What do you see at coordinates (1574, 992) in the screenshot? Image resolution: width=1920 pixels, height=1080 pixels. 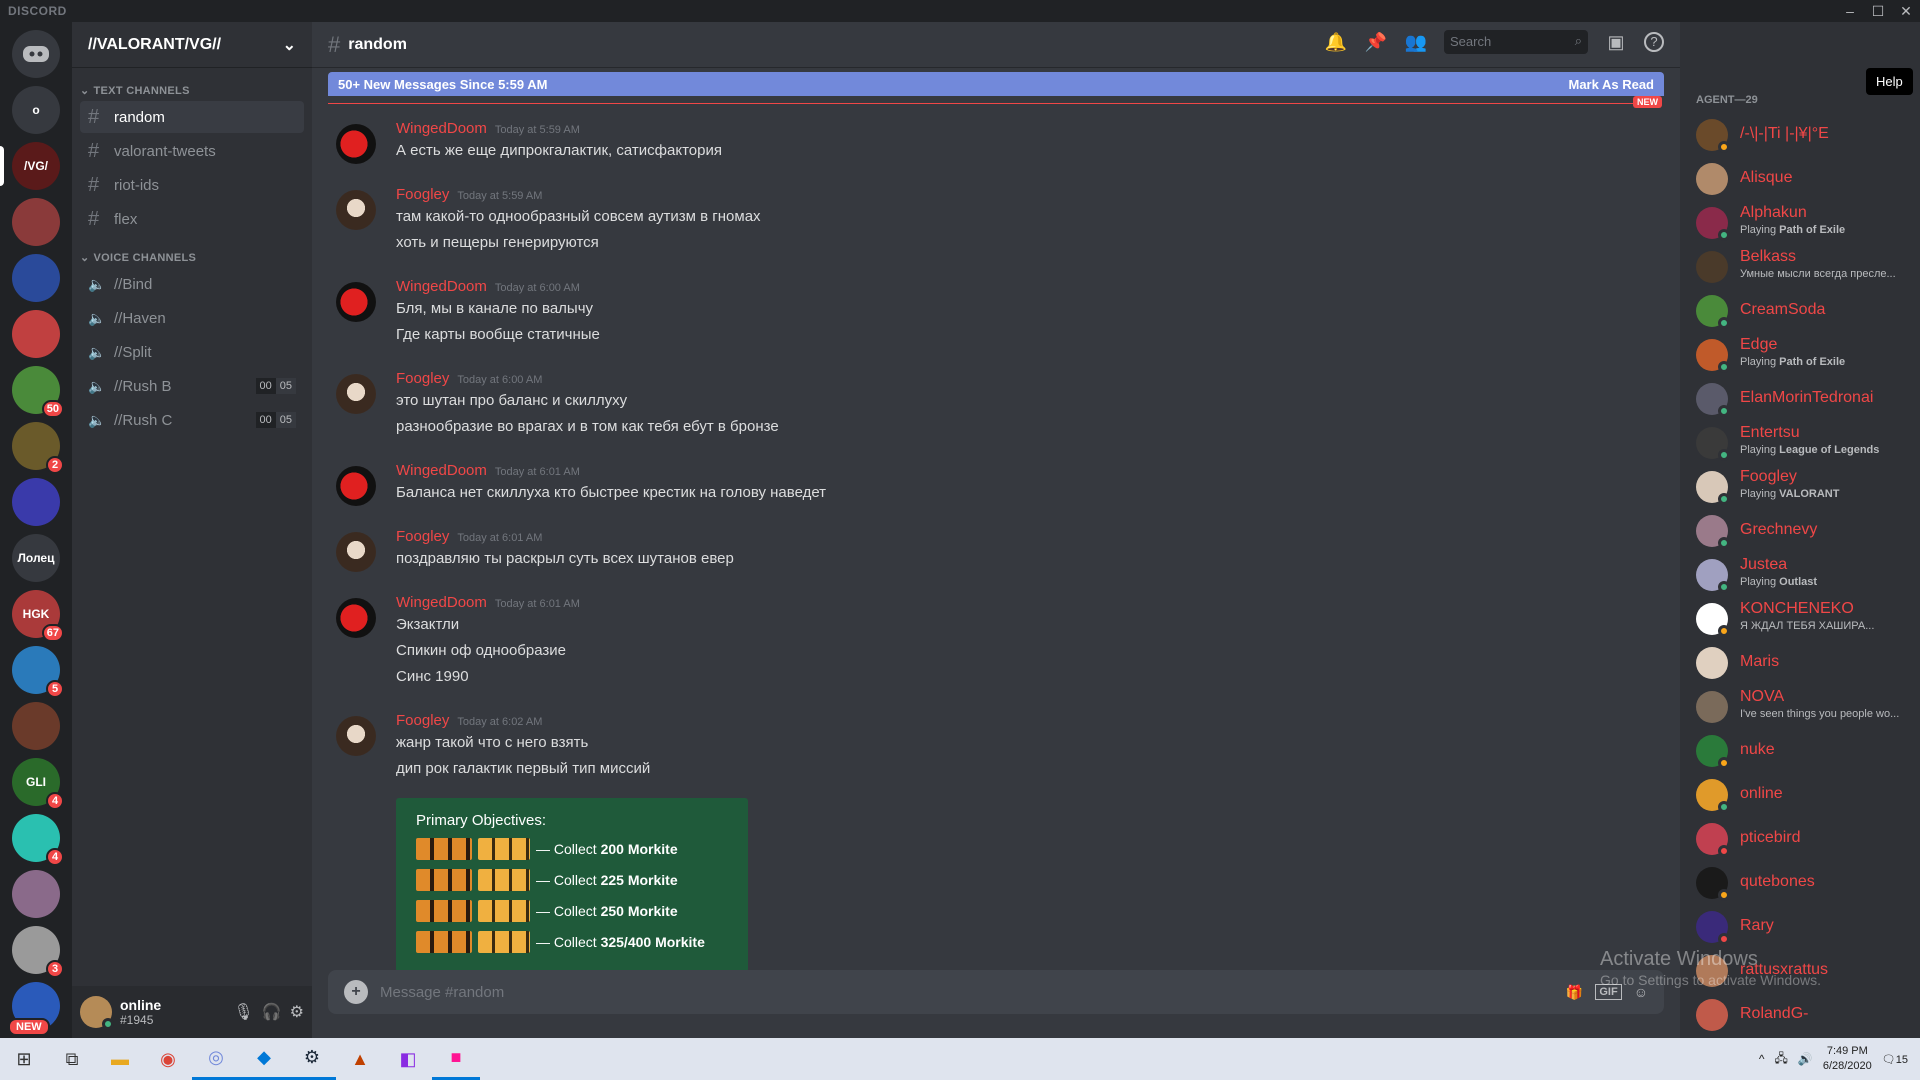 I see `gift-icon: 🎁` at bounding box center [1574, 992].